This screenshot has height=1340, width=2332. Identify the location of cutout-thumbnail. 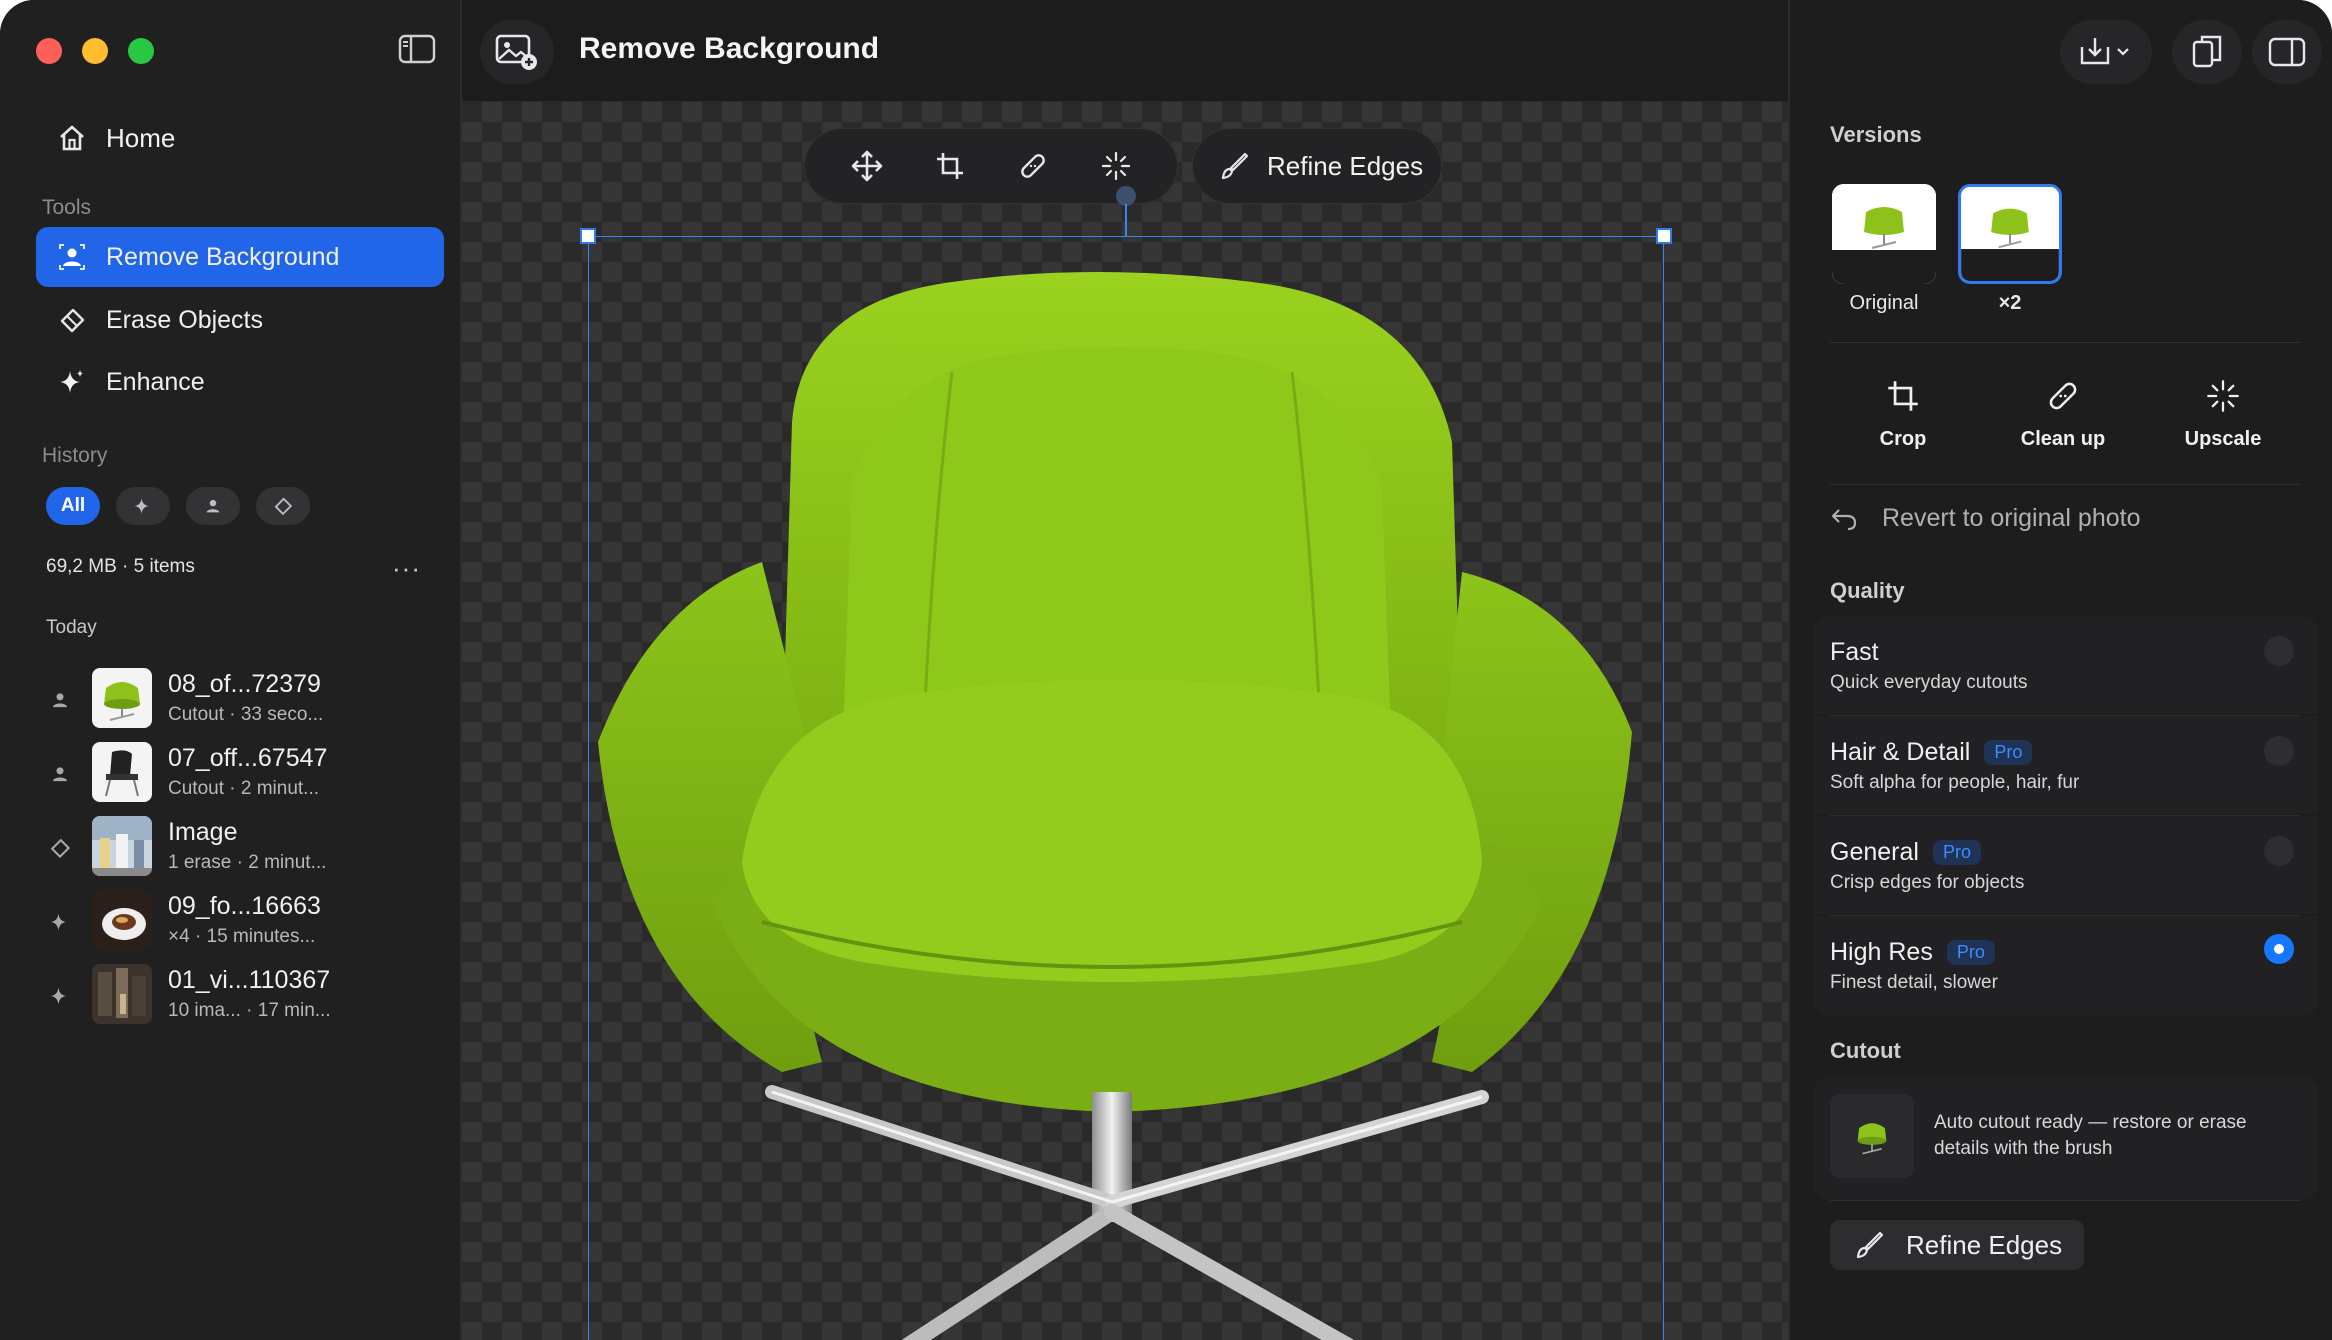
(1872, 1136).